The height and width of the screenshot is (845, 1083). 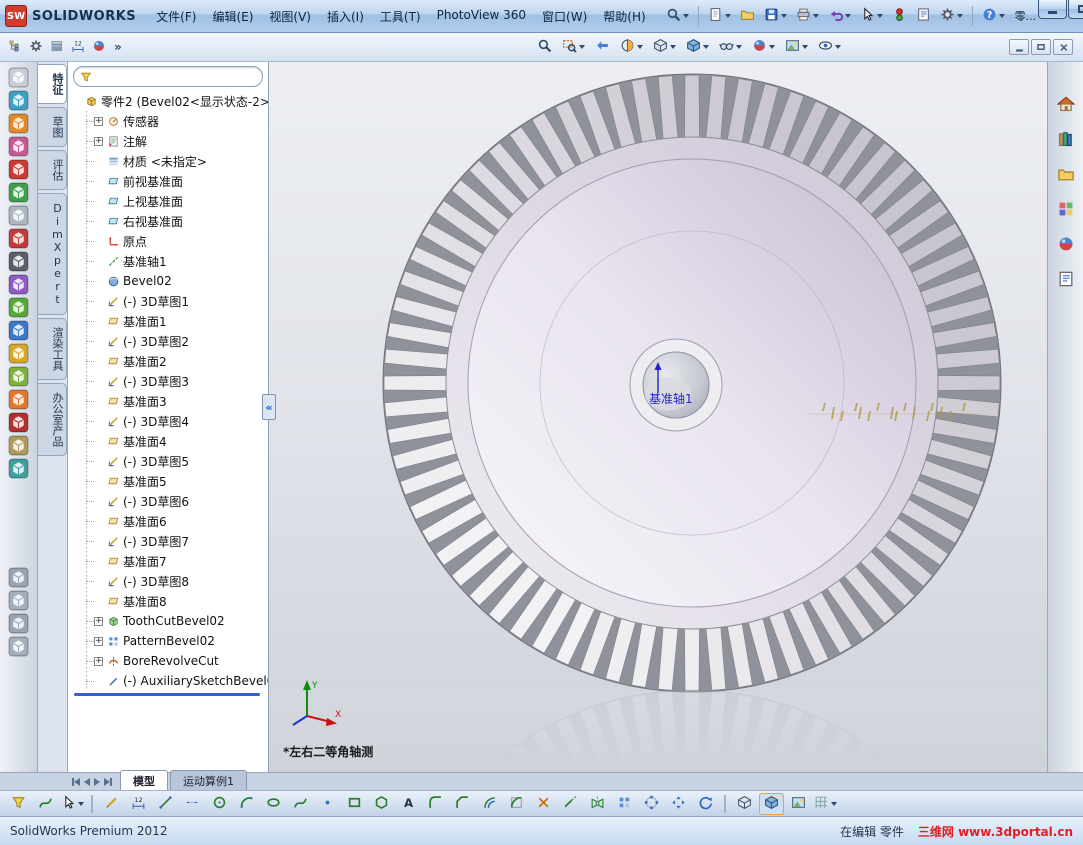 I want to click on menu-item: 工具(T), so click(x=400, y=16).